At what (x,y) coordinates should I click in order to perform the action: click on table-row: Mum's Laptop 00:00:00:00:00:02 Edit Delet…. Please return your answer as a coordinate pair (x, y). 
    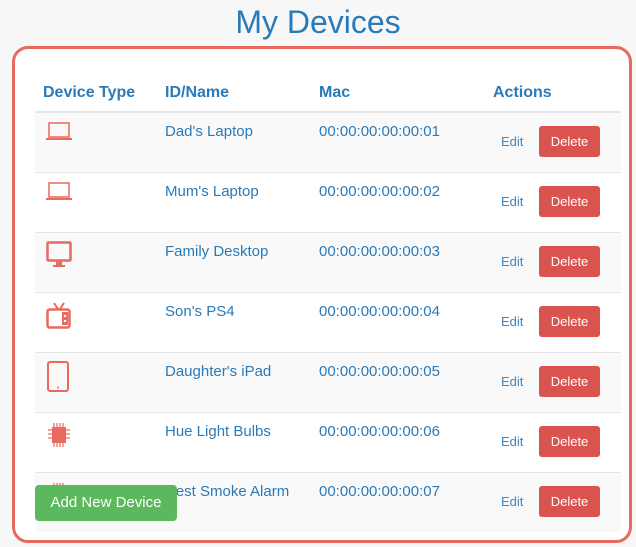
    Looking at the image, I should click on (328, 202).